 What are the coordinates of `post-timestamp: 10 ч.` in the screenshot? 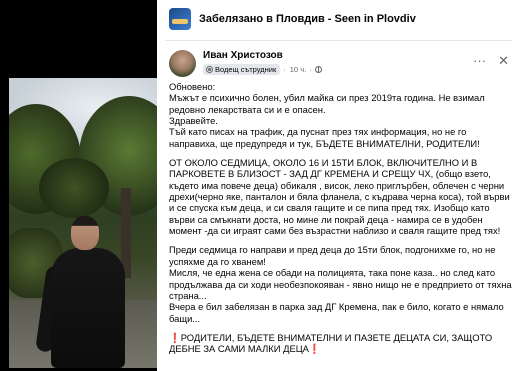 It's located at (298, 69).